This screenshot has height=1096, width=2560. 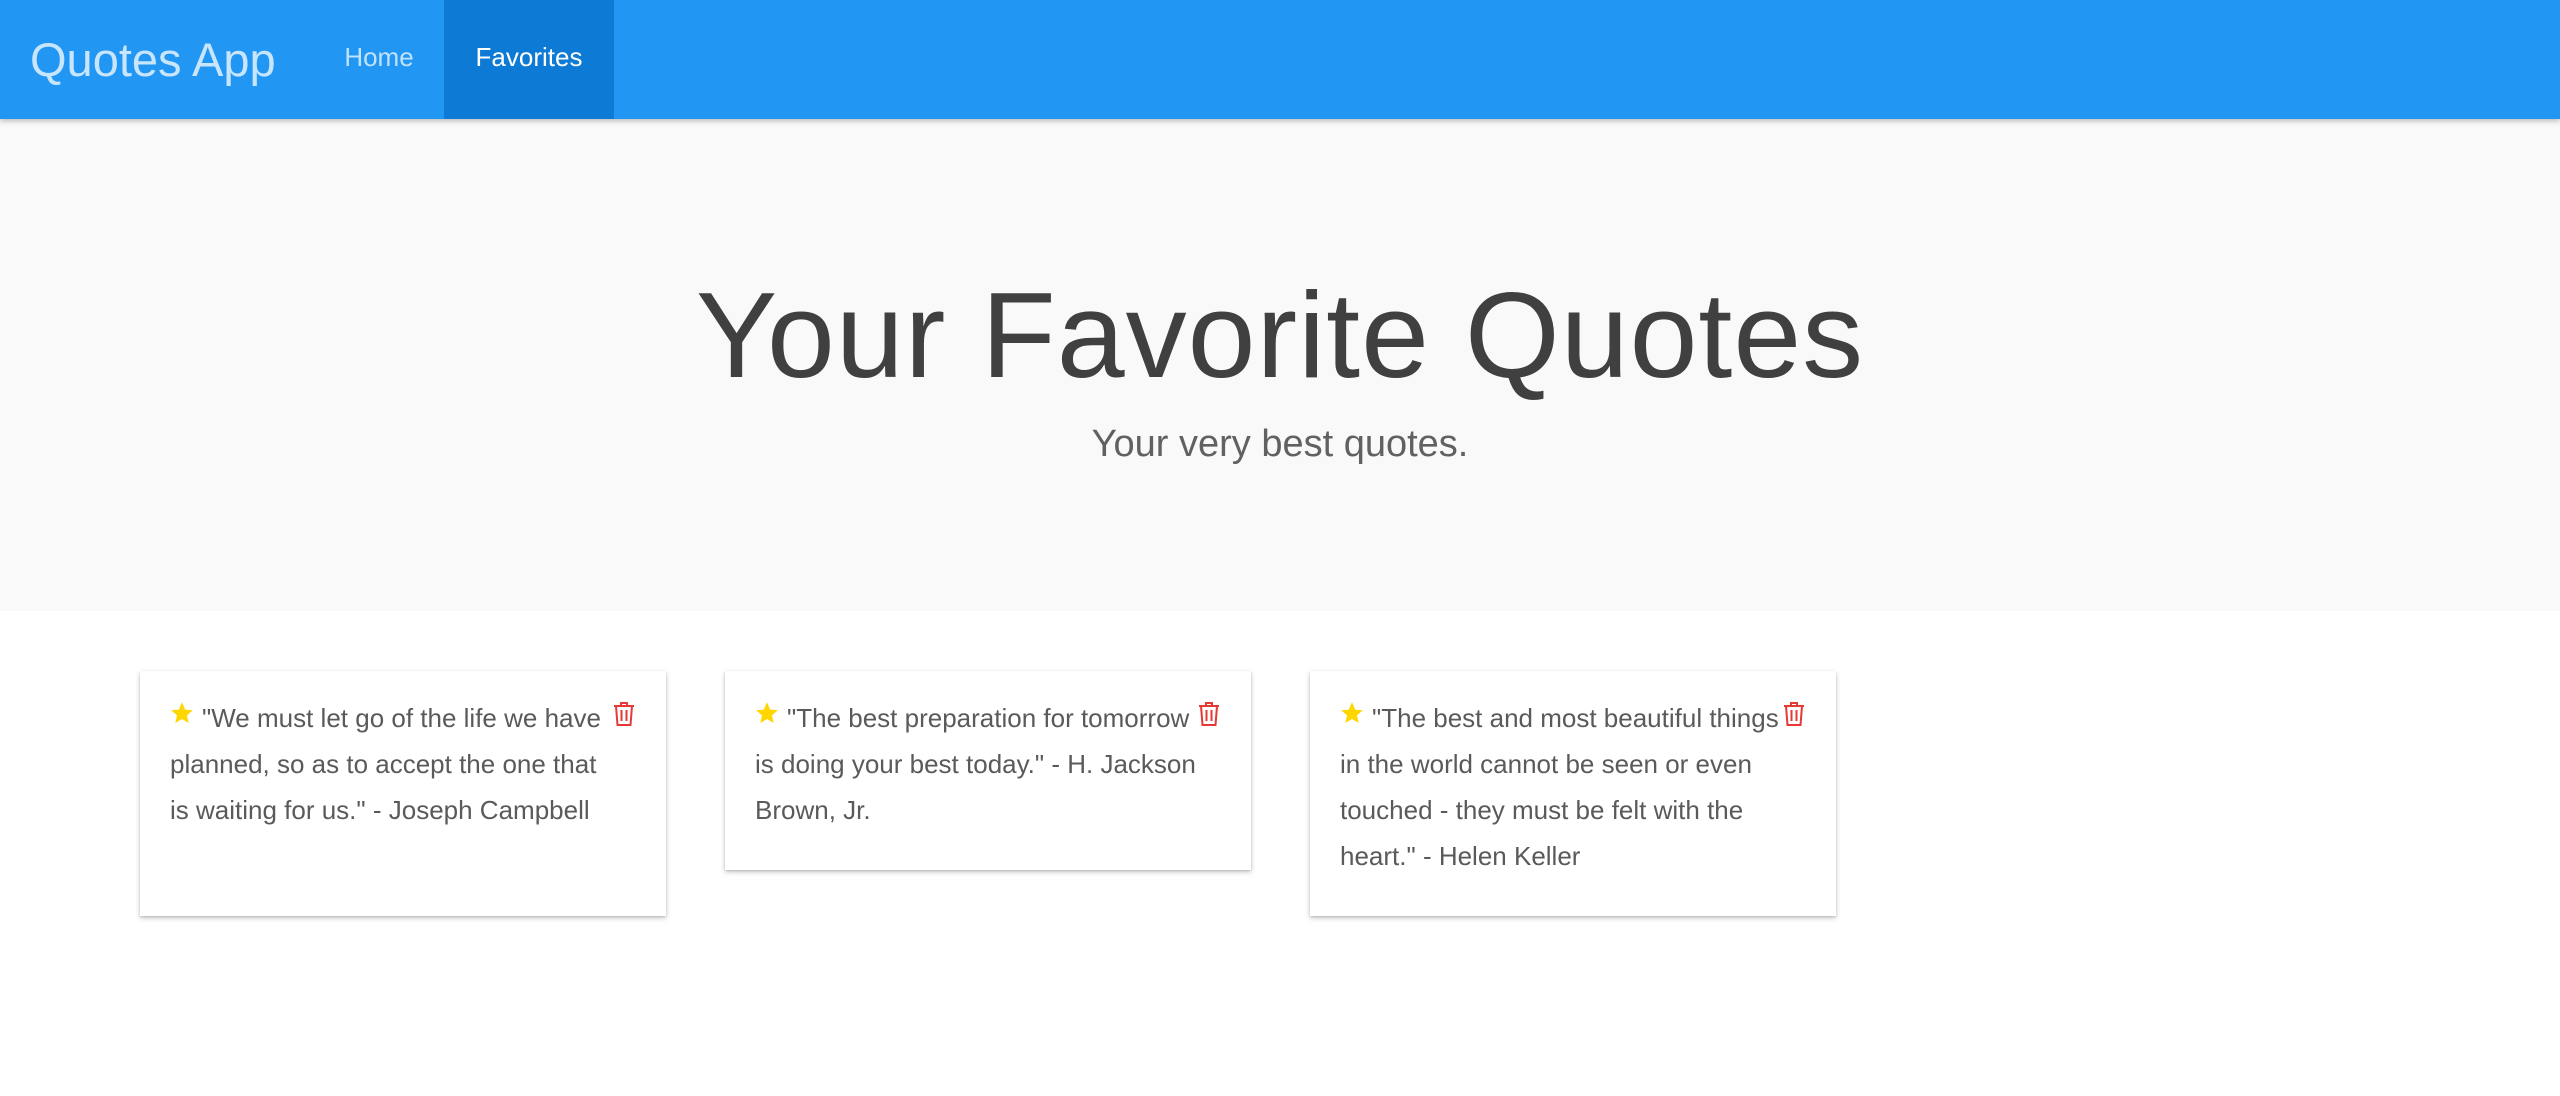 I want to click on page-title: Your Favorite Quotes, so click(x=1280, y=335).